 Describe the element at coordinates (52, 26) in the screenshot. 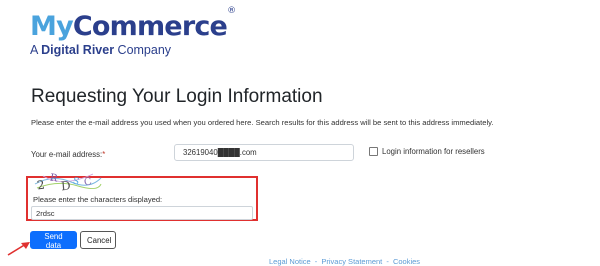

I see `logo-my: My` at that location.